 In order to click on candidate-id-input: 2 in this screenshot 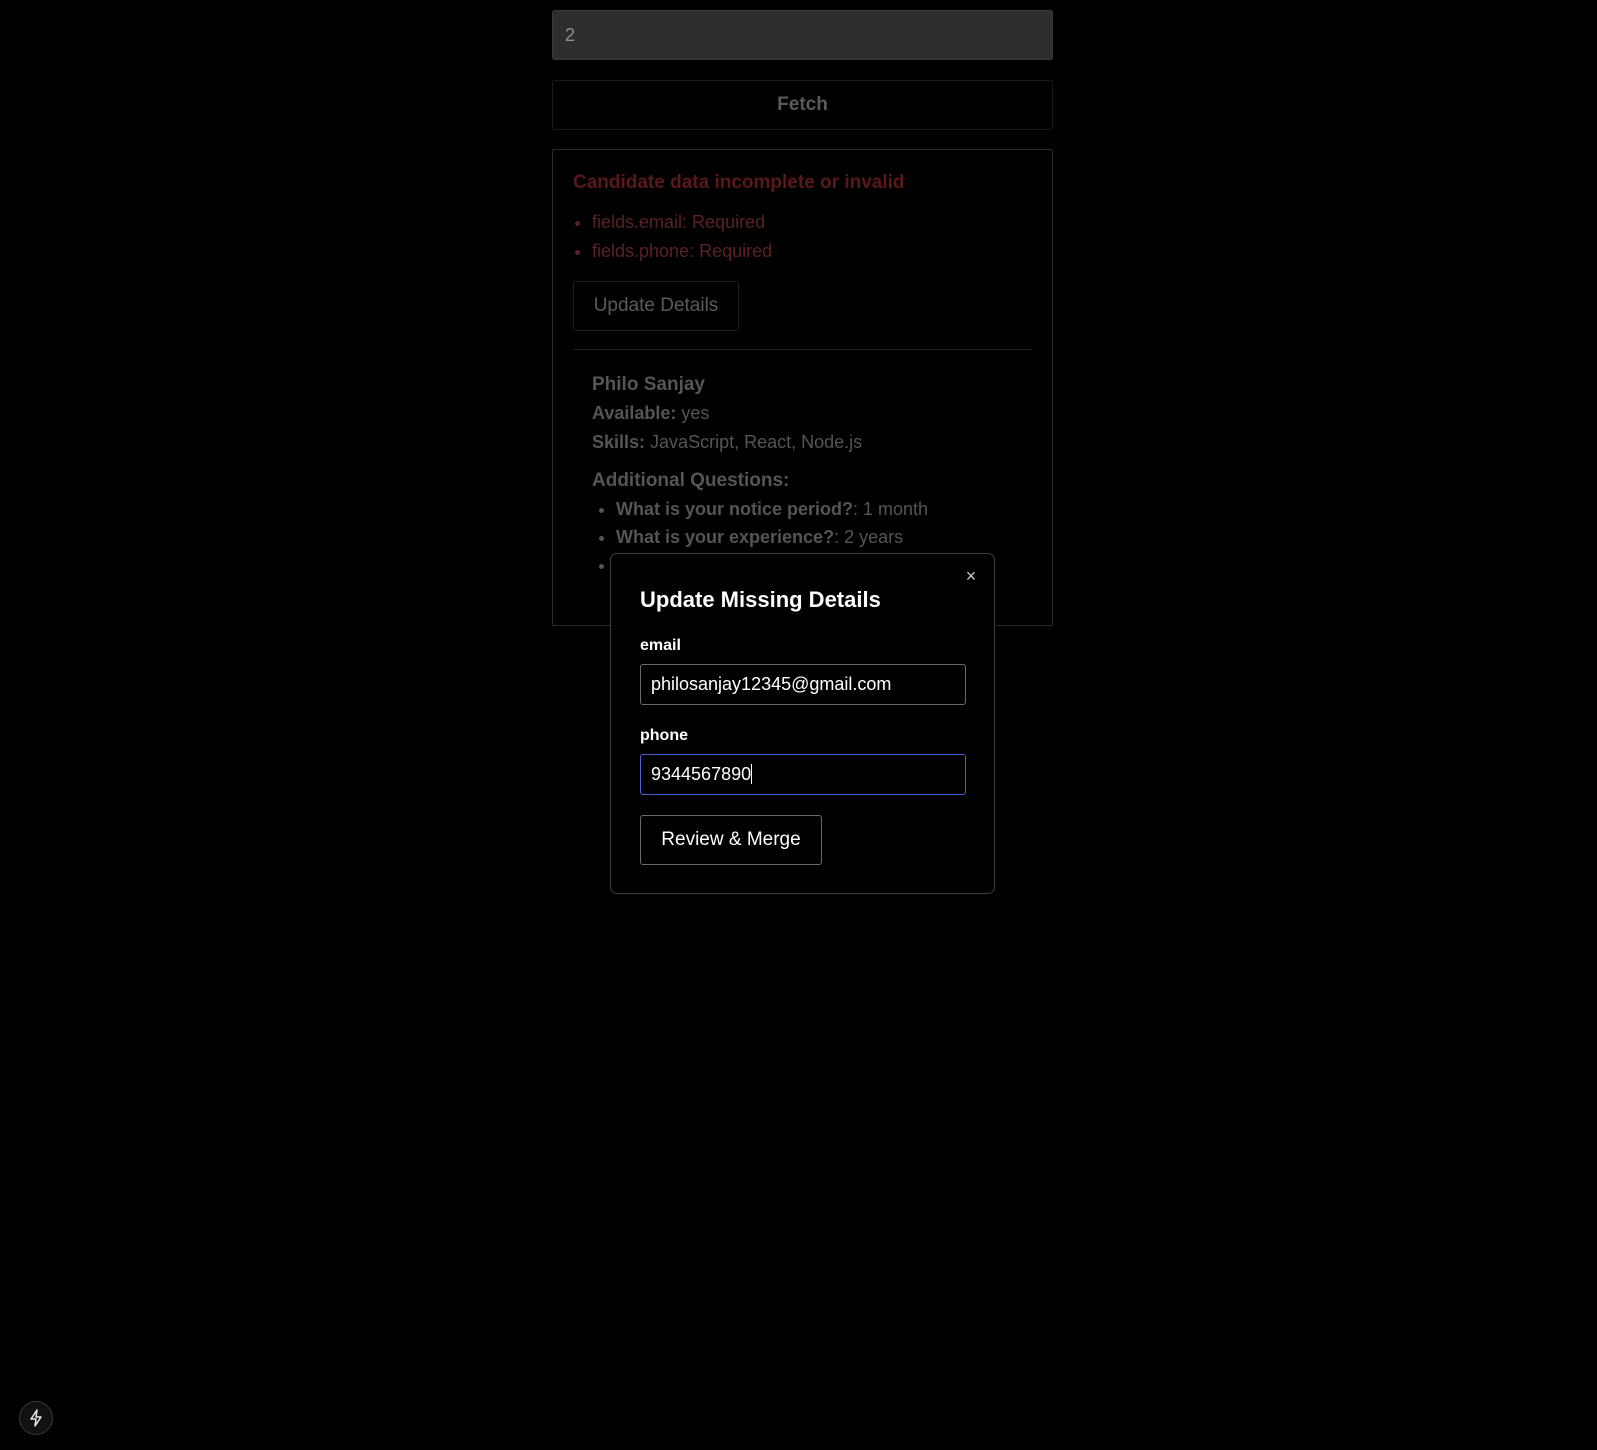, I will do `click(802, 35)`.